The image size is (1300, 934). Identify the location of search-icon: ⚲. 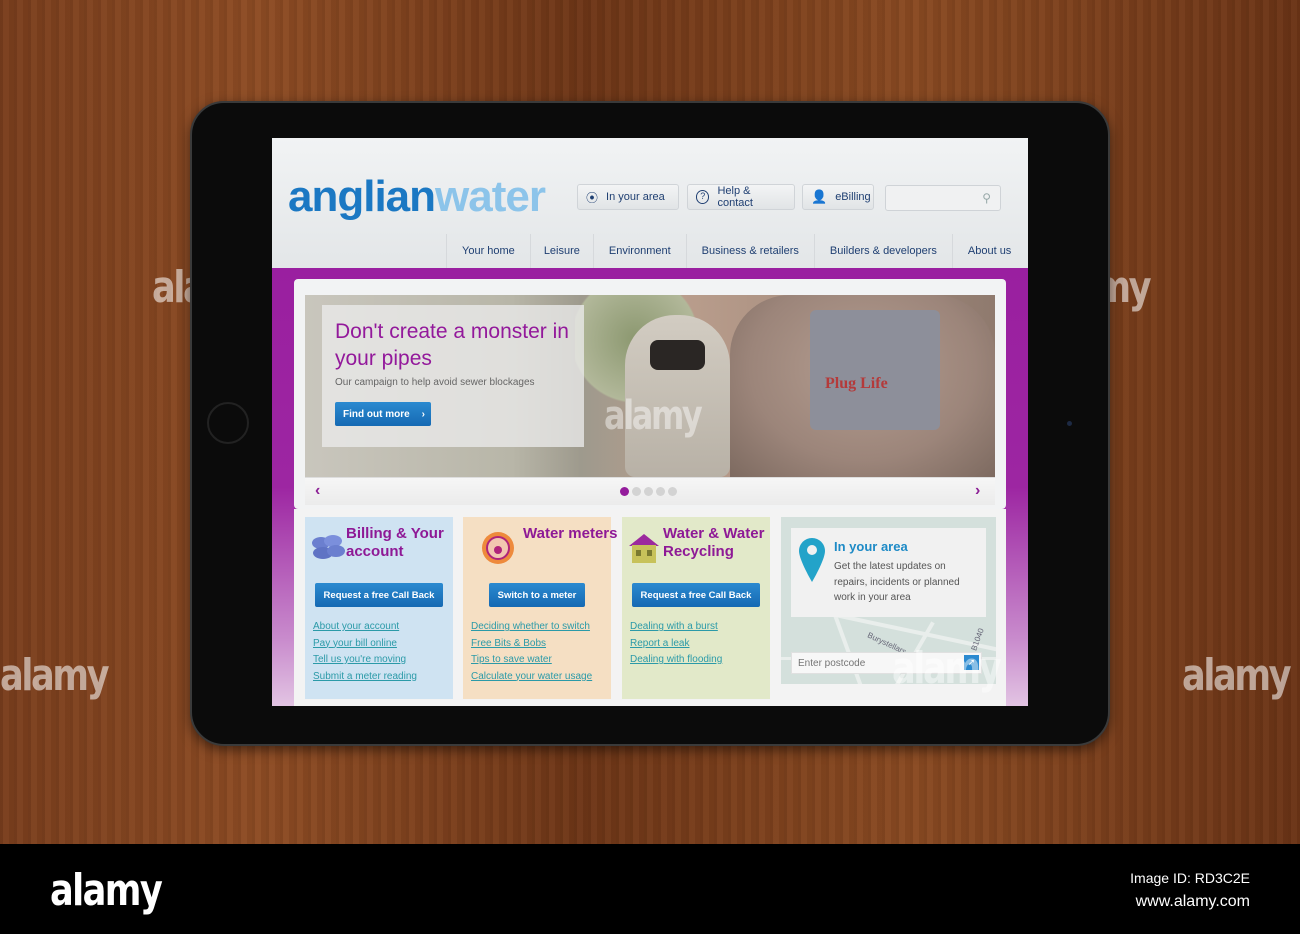
(986, 198).